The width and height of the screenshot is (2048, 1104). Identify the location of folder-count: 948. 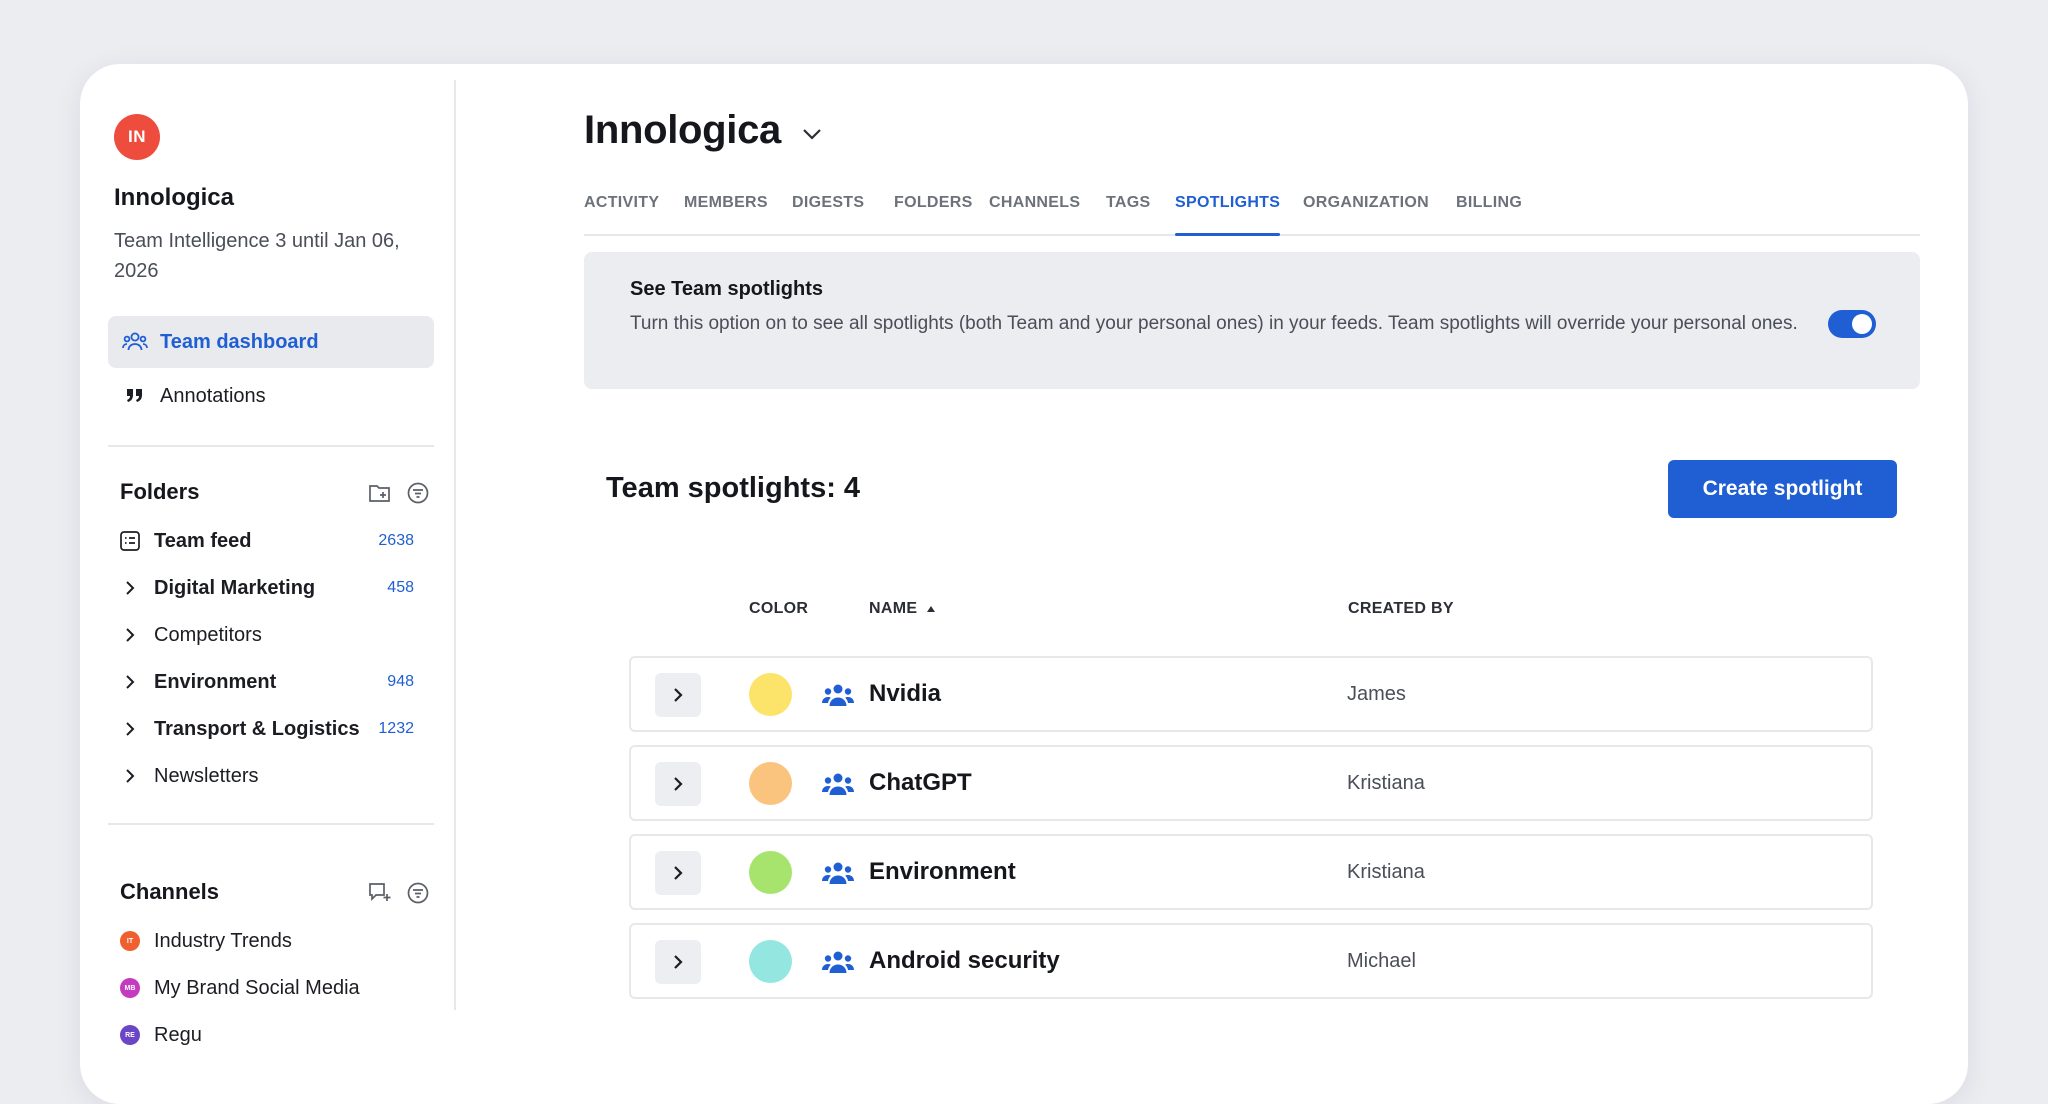
(400, 681).